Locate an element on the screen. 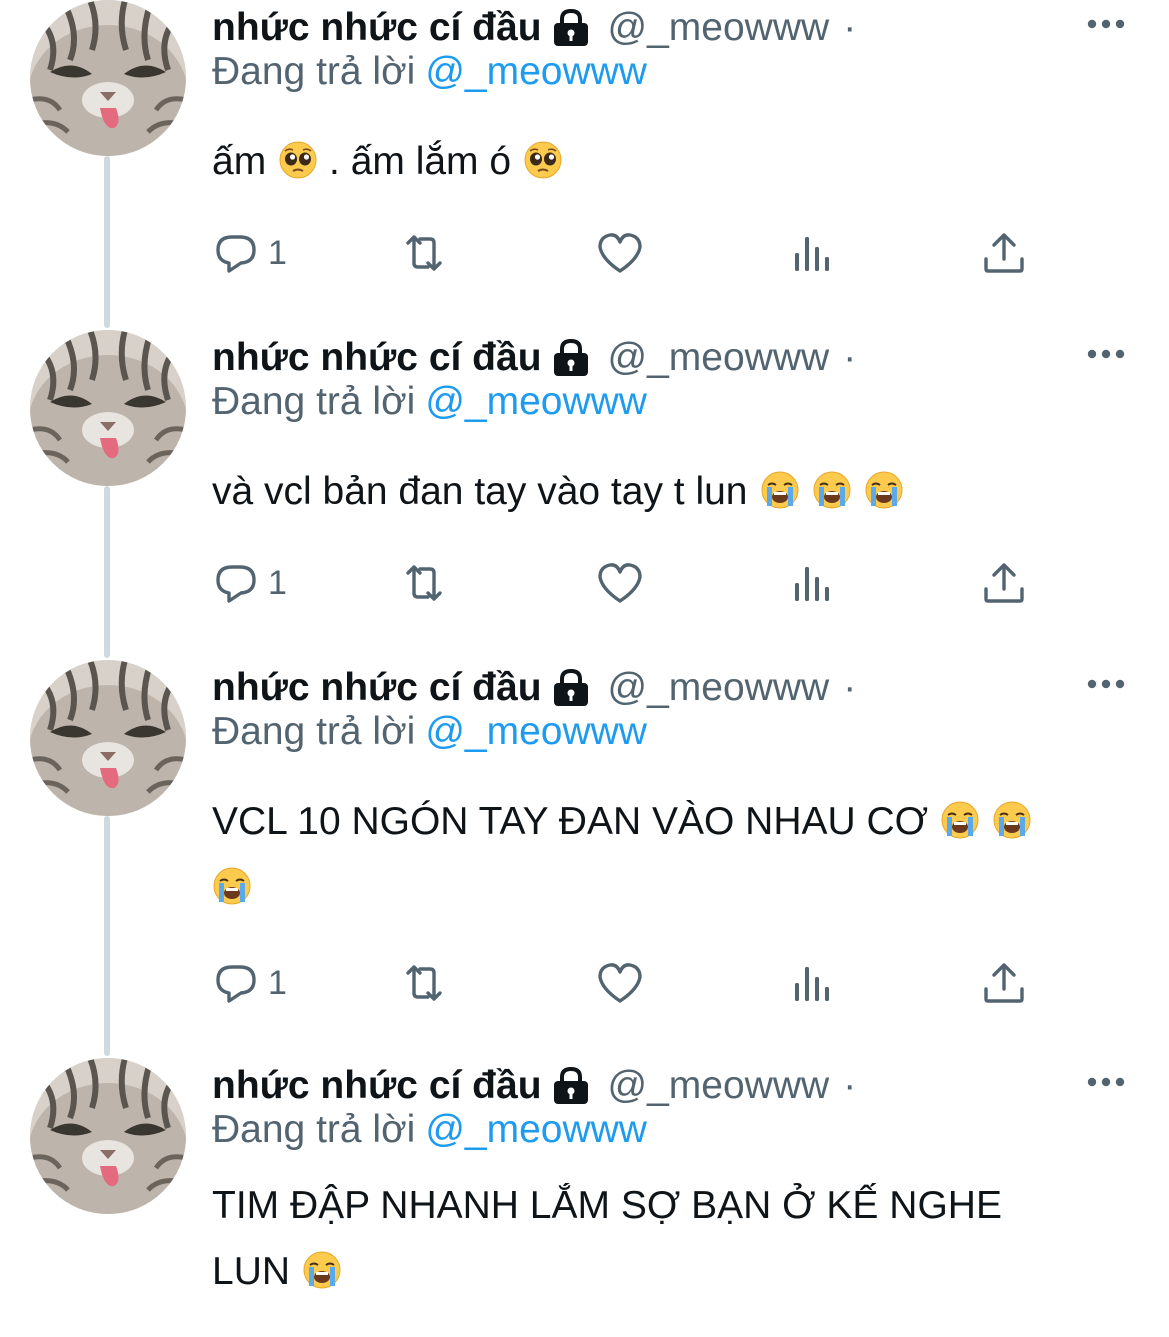  tweet-text-part: . ấm lắm ó is located at coordinates (415, 161).